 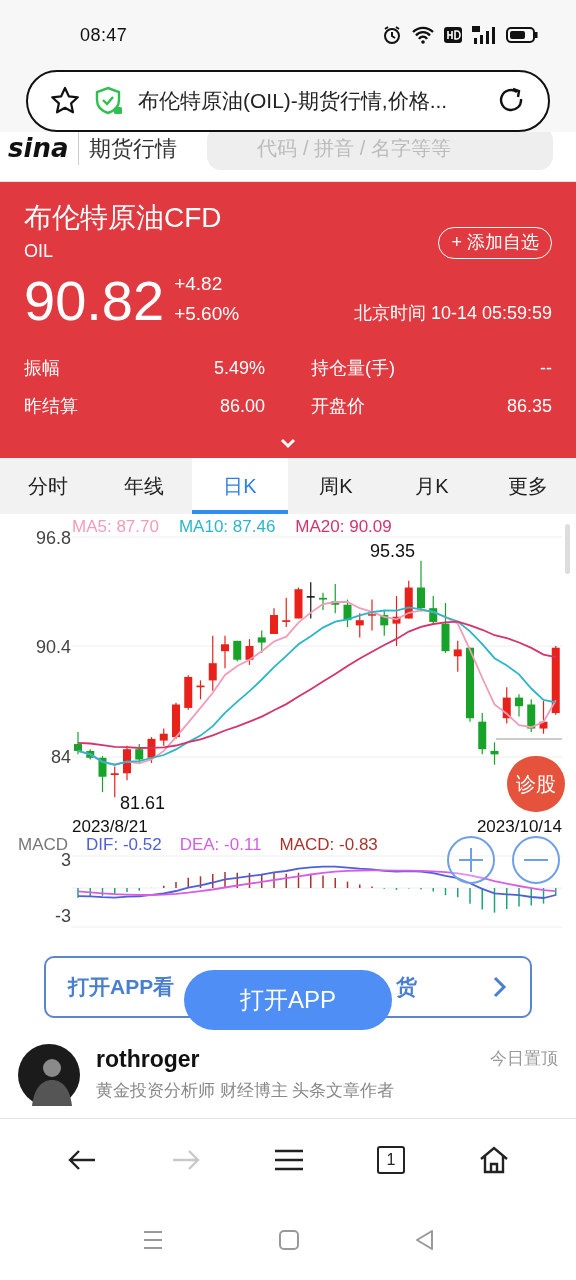 What do you see at coordinates (353, 368) in the screenshot?
I see `stat-label: 持仓量(手)` at bounding box center [353, 368].